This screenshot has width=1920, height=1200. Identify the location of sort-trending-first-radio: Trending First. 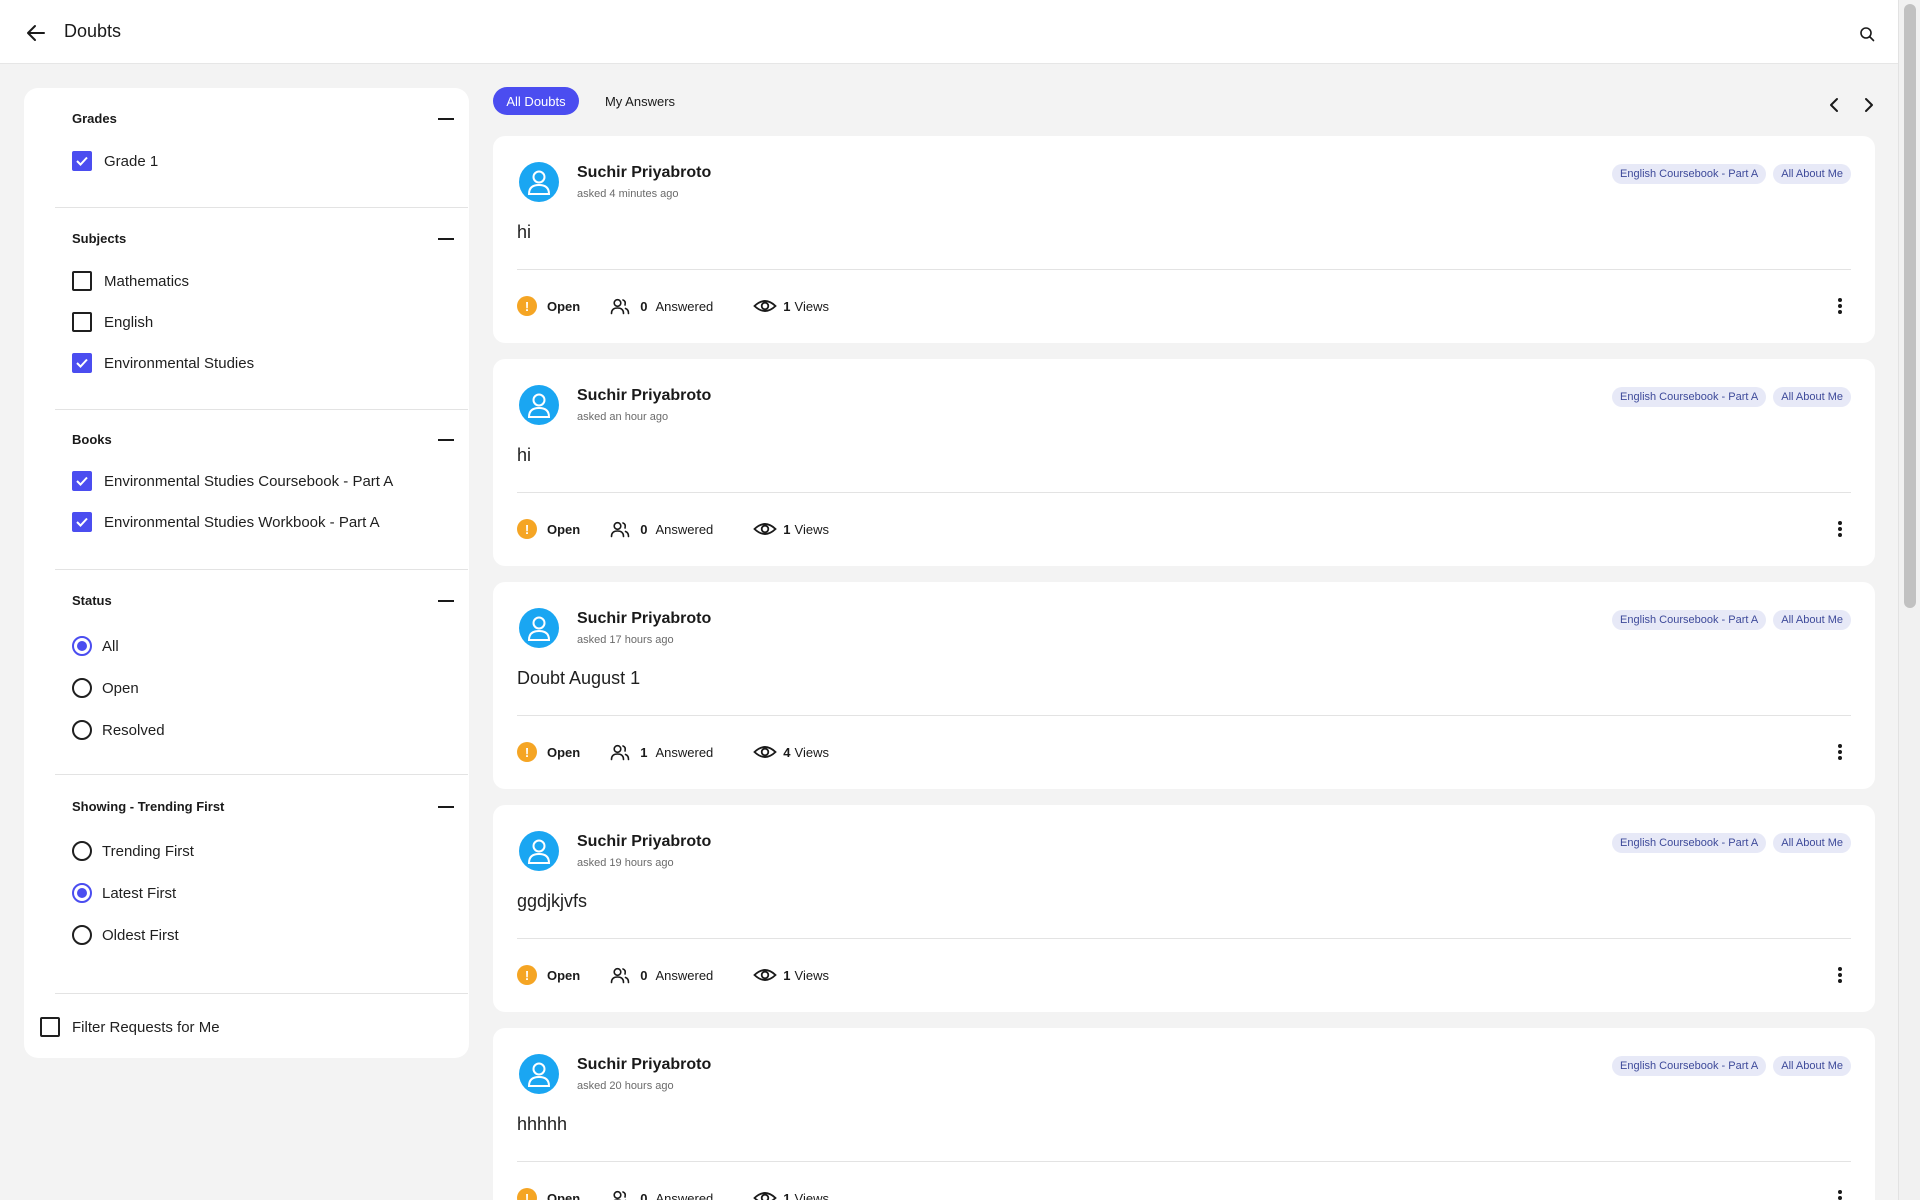
(133, 851).